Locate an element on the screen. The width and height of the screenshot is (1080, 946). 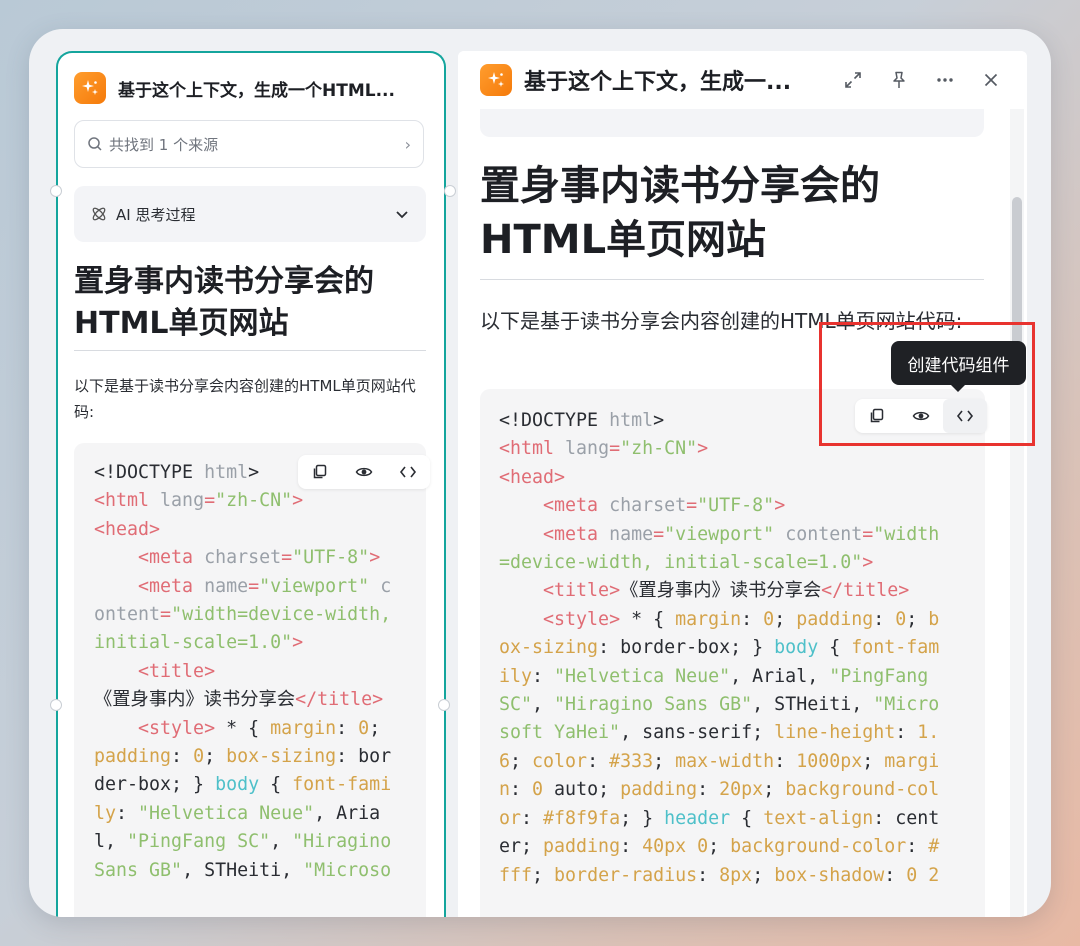
more-icon is located at coordinates (945, 80).